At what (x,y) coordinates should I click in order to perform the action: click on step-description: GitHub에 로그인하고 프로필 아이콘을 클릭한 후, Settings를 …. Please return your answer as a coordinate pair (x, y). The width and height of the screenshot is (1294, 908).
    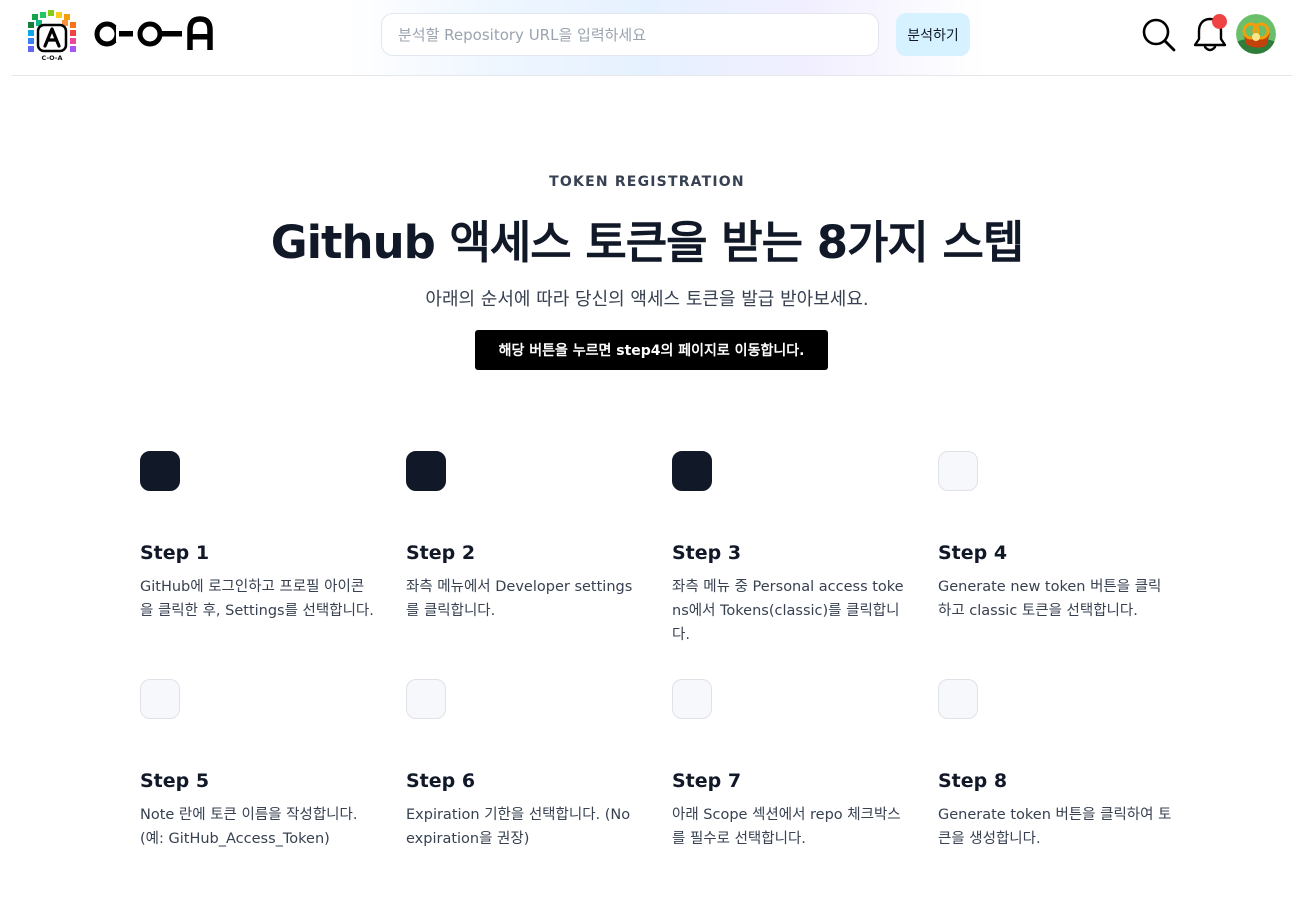
    Looking at the image, I should click on (257, 599).